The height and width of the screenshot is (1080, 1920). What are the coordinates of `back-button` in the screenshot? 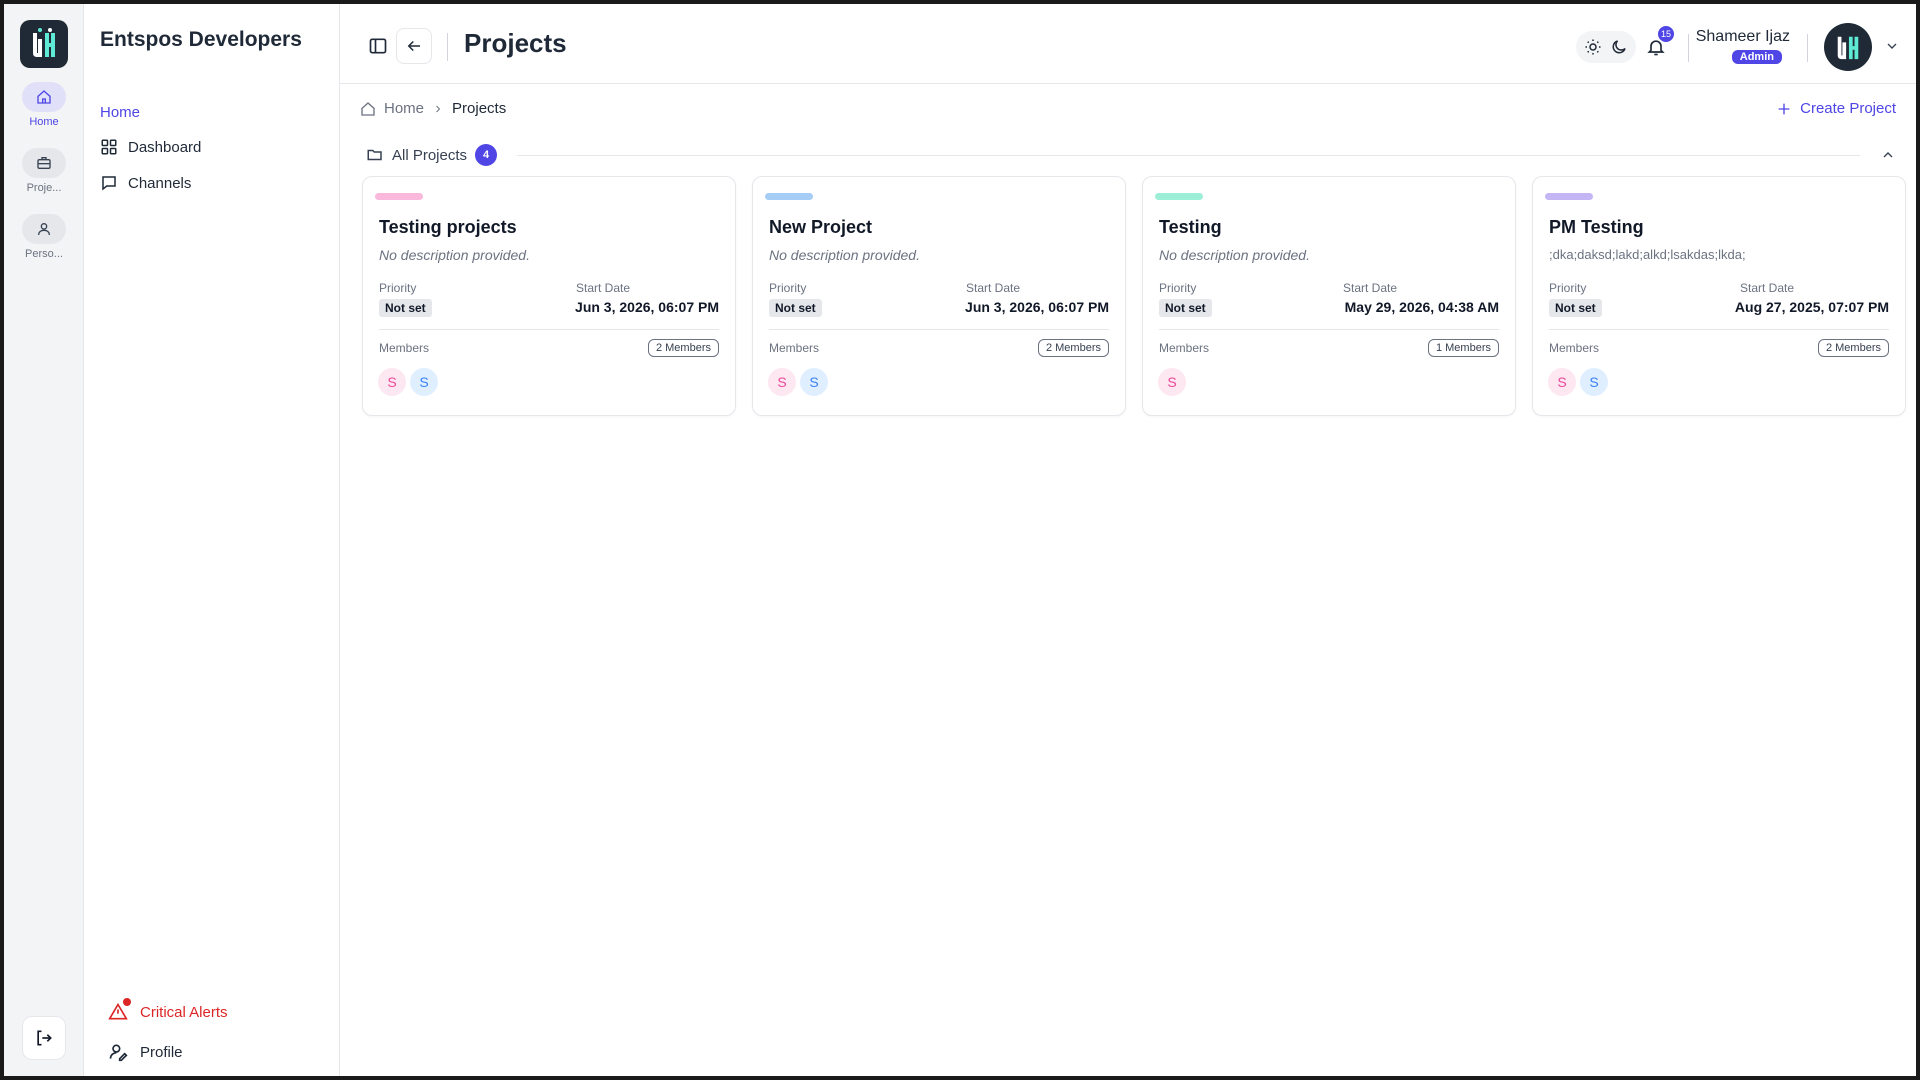 It's located at (414, 46).